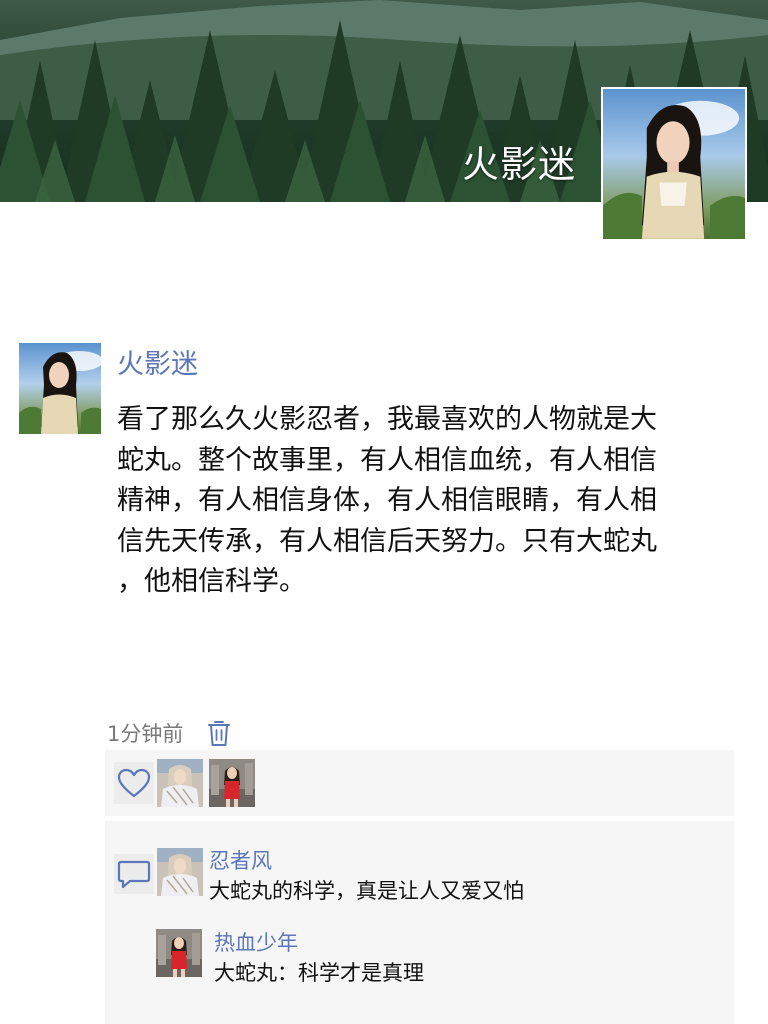 The height and width of the screenshot is (1024, 768). Describe the element at coordinates (387, 419) in the screenshot. I see `post-line: 看了那么久火影忍者，我最喜欢的人物就是大` at that location.